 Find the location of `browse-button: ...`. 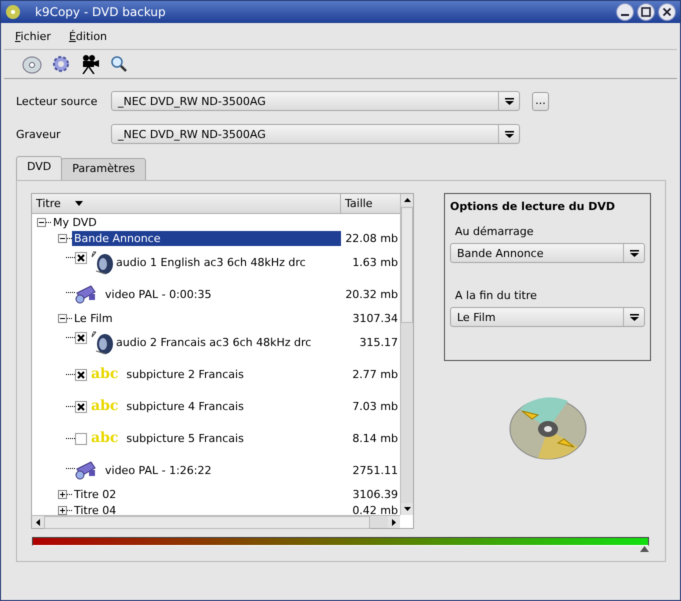

browse-button: ... is located at coordinates (540, 101).